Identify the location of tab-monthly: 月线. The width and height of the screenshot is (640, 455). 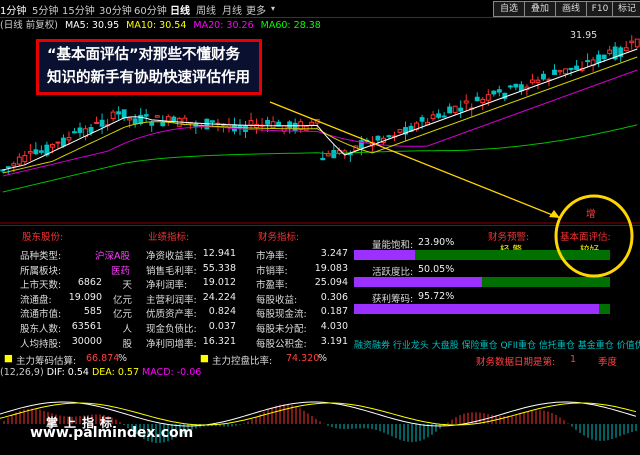
(232, 9).